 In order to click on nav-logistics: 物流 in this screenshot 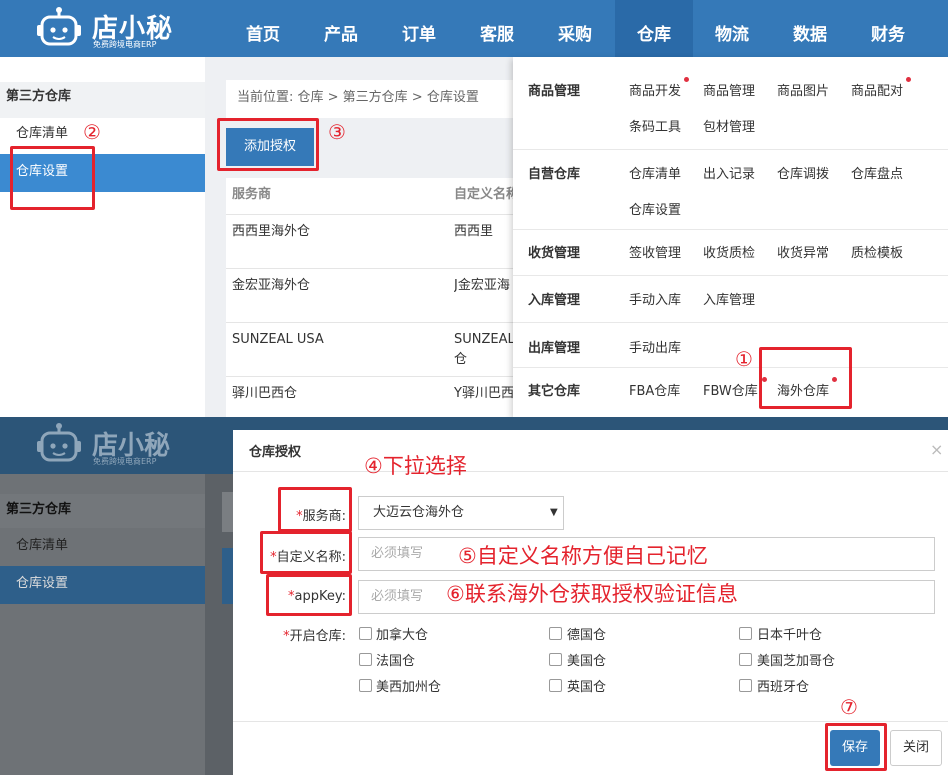, I will do `click(732, 28)`.